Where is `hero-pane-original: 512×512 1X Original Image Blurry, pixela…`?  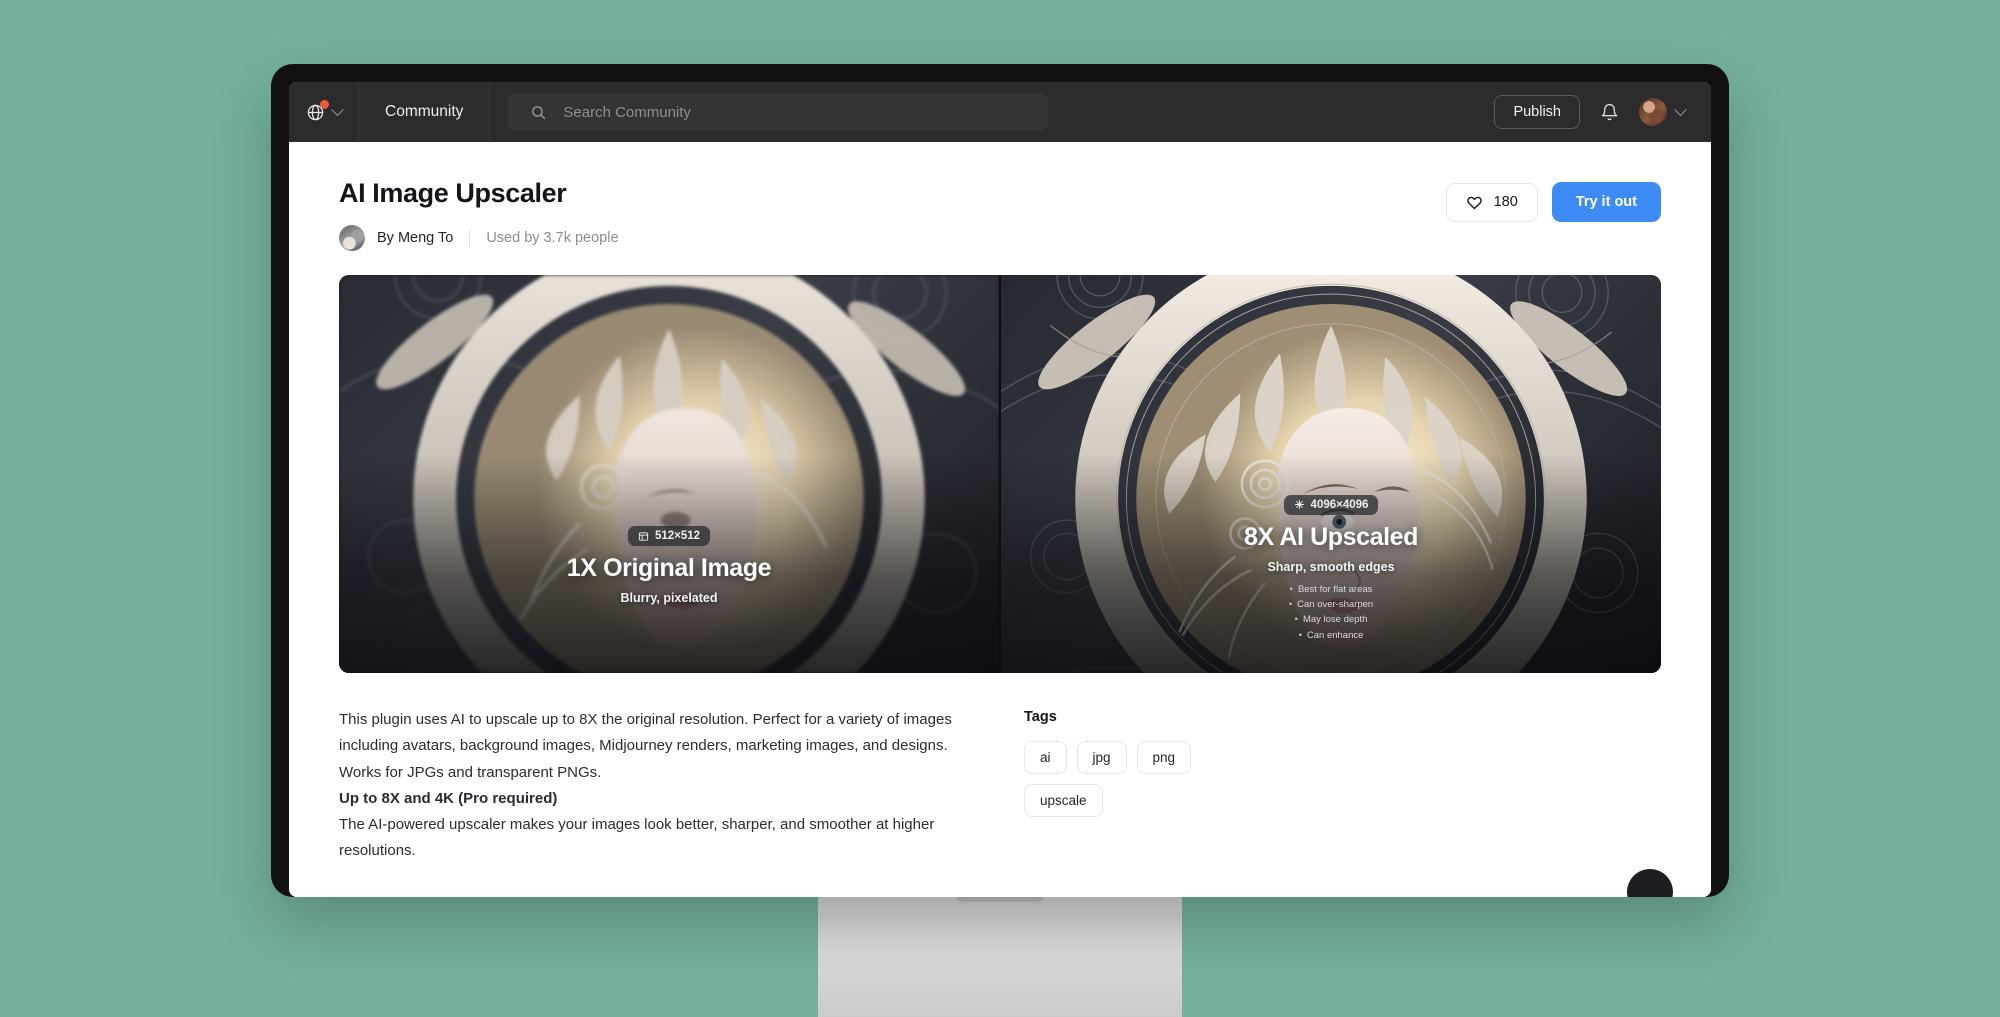
hero-pane-original: 512×512 1X Original Image Blurry, pixela… is located at coordinates (669, 474).